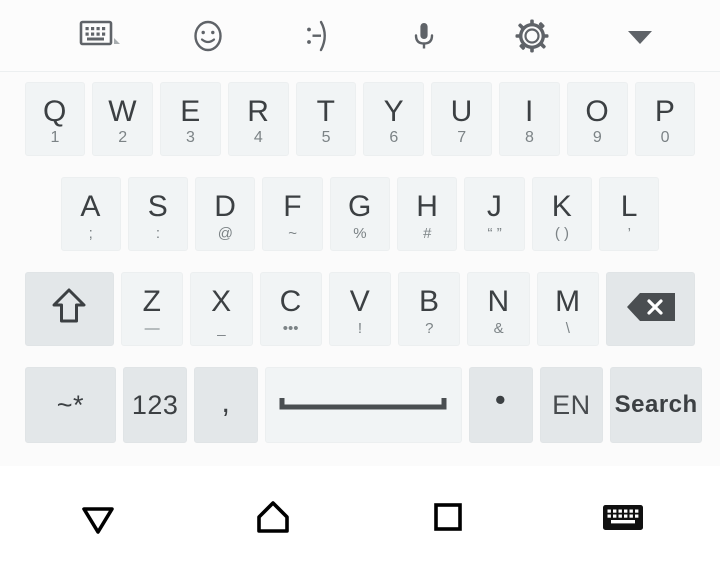 The height and width of the screenshot is (567, 720). I want to click on key-hint: 6, so click(394, 137).